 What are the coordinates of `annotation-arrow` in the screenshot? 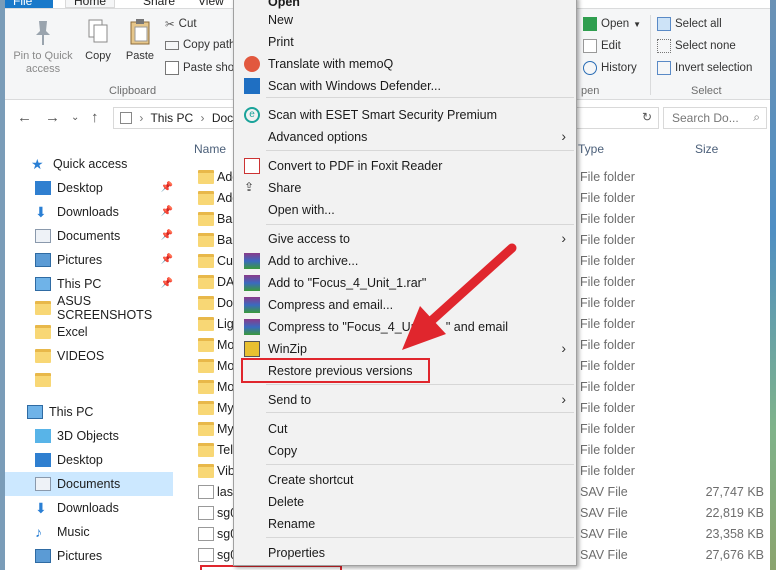 It's located at (459, 296).